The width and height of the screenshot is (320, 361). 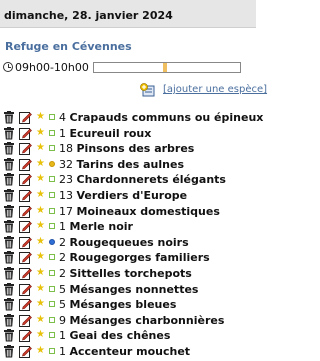 I want to click on observation-label: 1 Accenteur mouchet, so click(x=124, y=351).